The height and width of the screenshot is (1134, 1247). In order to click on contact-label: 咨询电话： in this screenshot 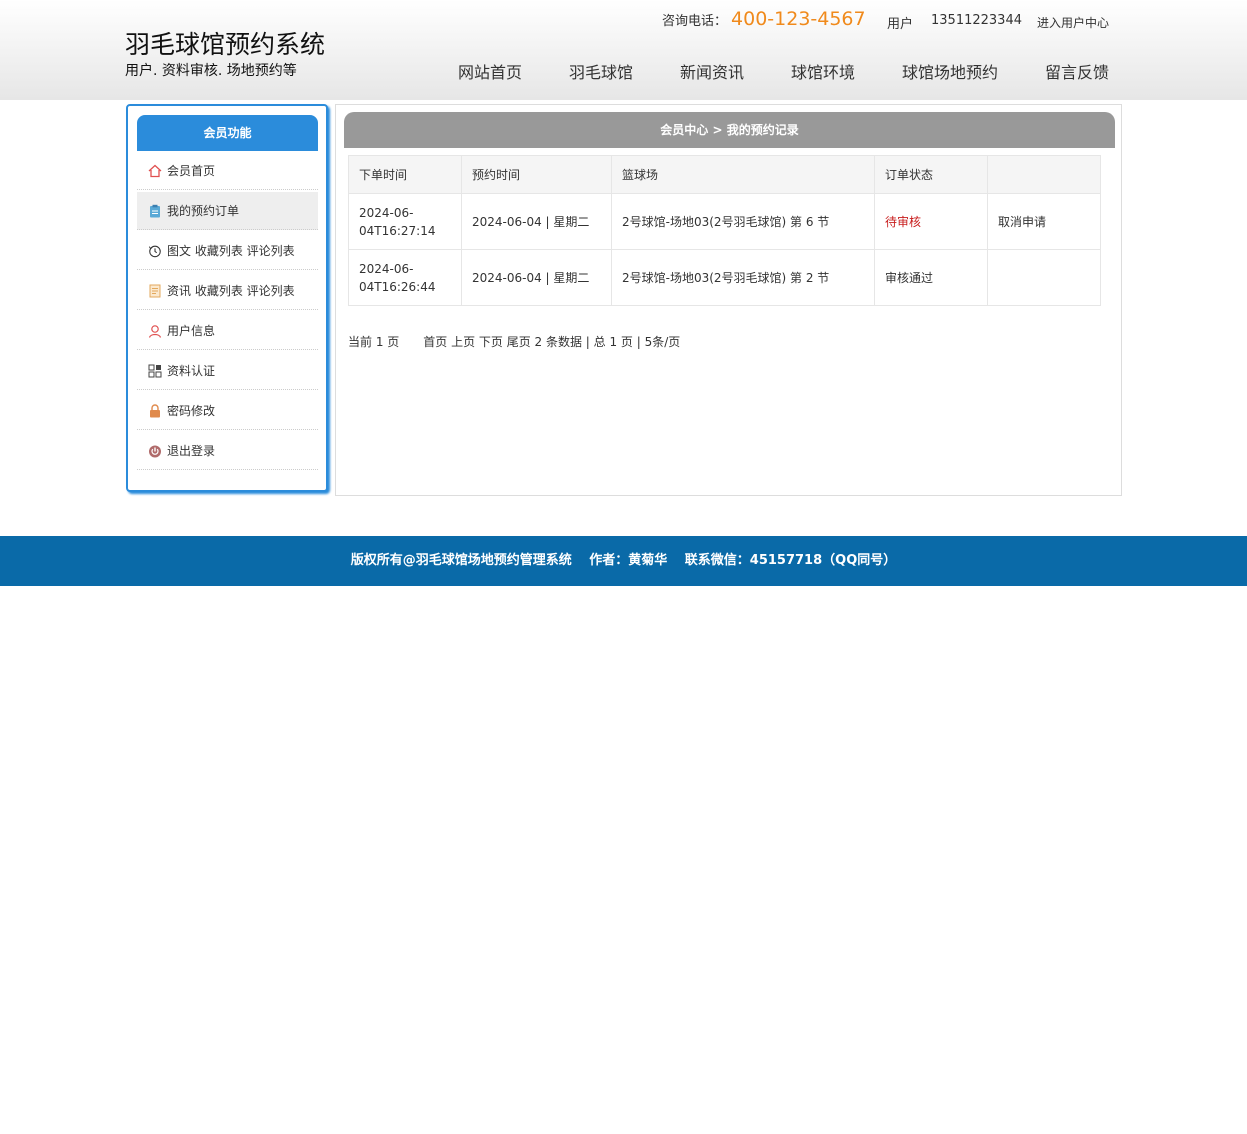, I will do `click(695, 21)`.